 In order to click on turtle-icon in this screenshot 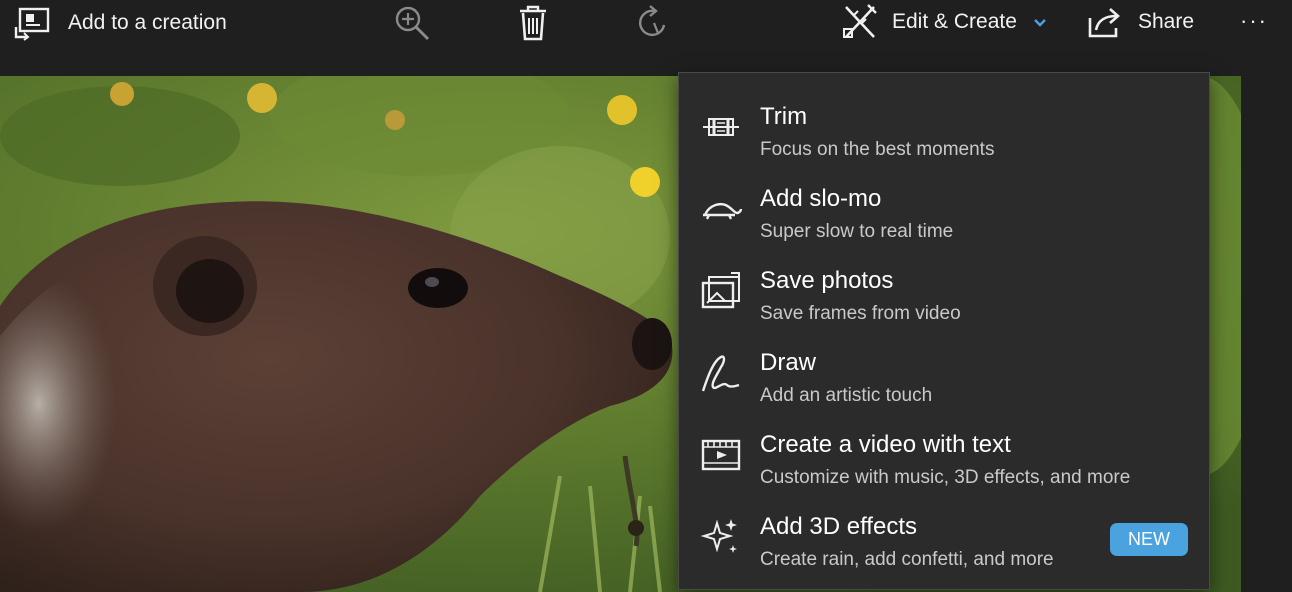, I will do `click(721, 209)`.